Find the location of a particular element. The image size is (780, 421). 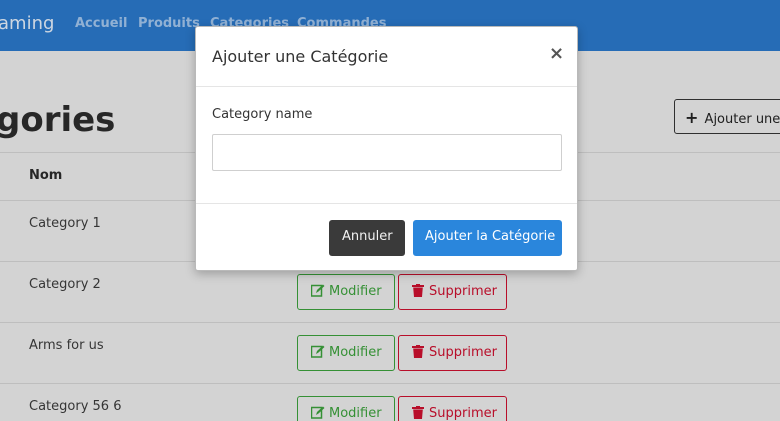

cancel-button: Annuler is located at coordinates (367, 238).